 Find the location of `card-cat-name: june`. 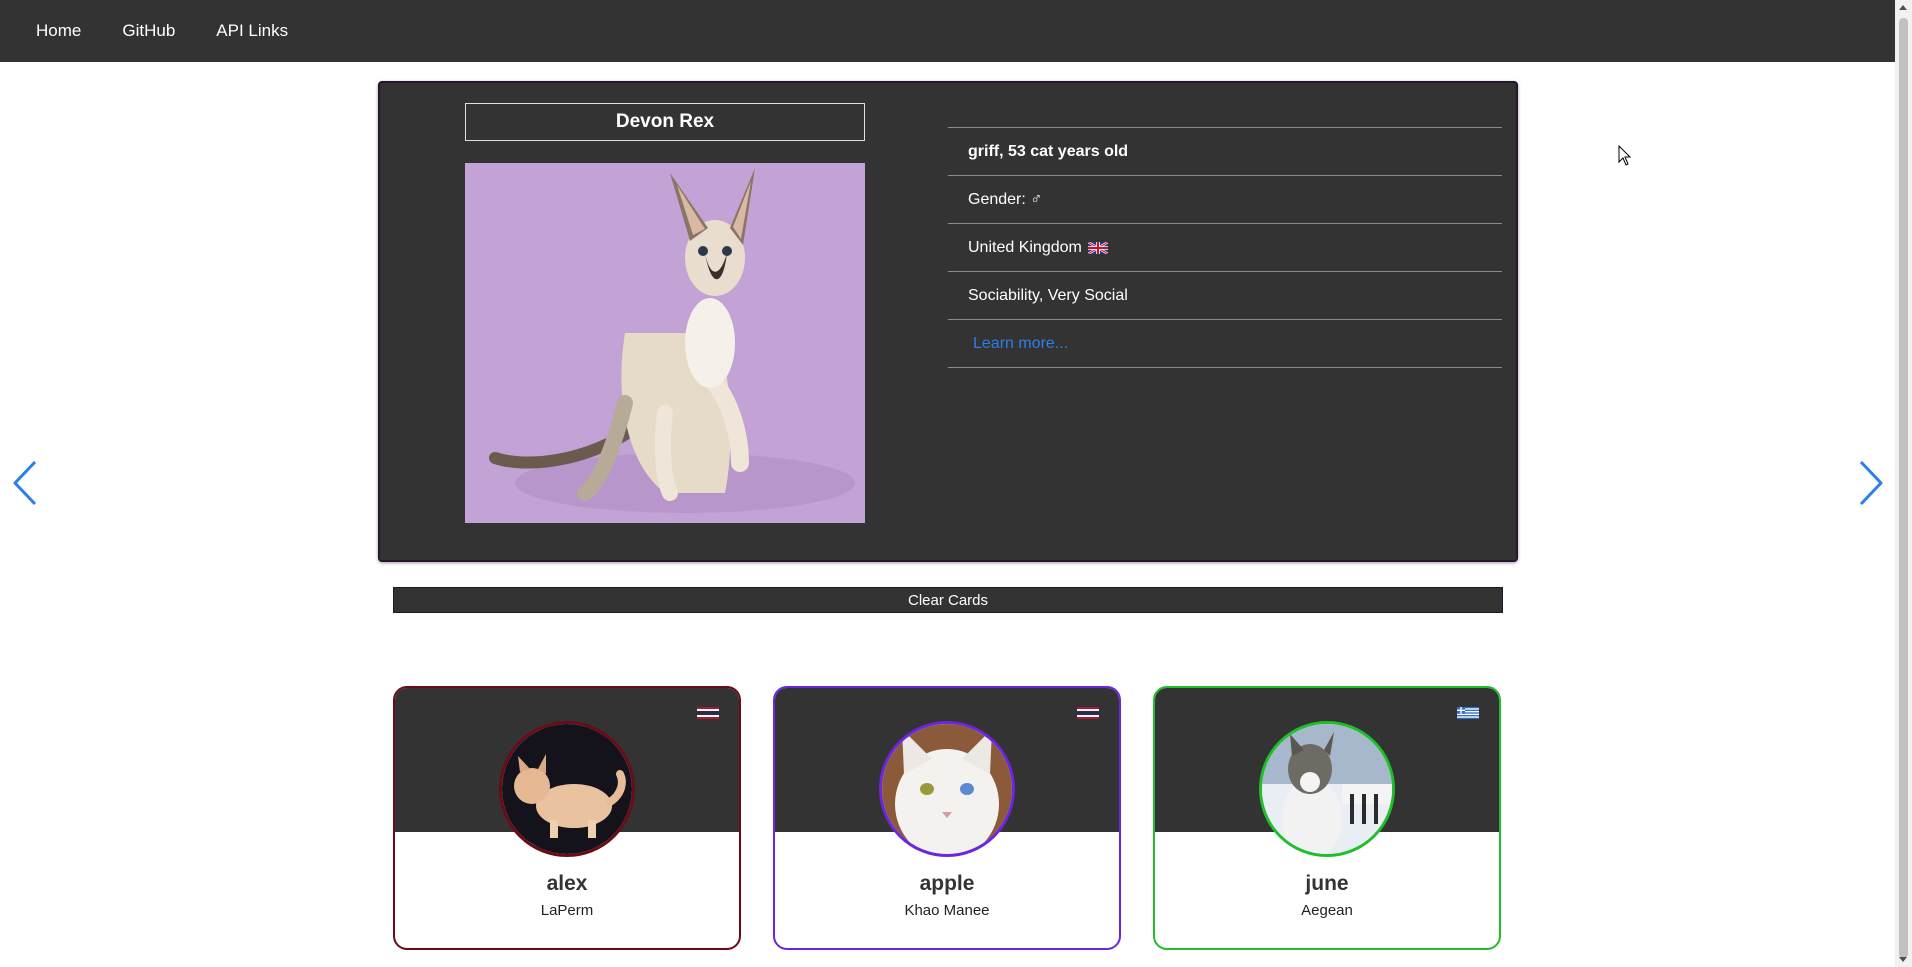

card-cat-name: june is located at coordinates (1327, 883).